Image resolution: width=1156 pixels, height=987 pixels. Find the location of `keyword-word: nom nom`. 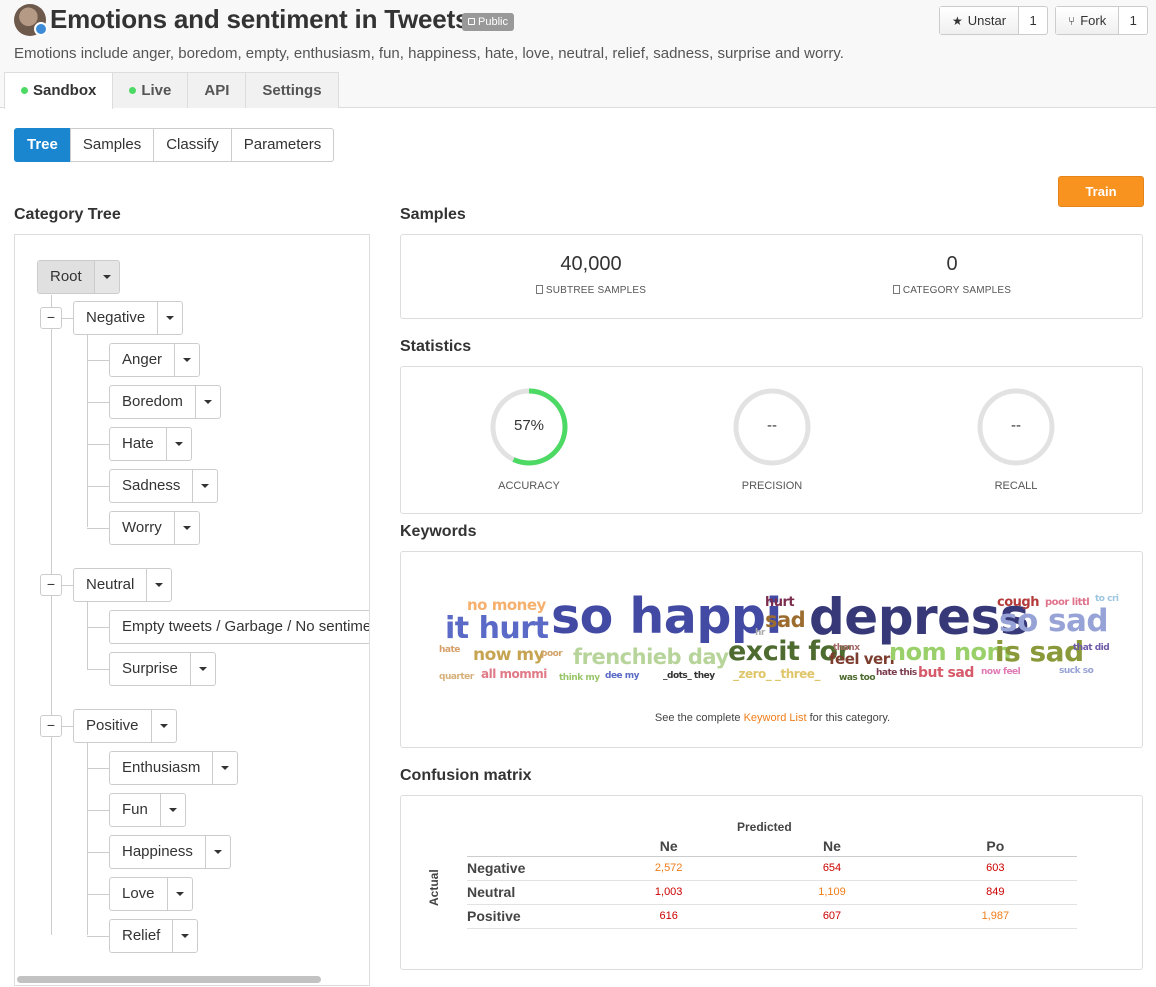

keyword-word: nom nom is located at coordinates (950, 652).